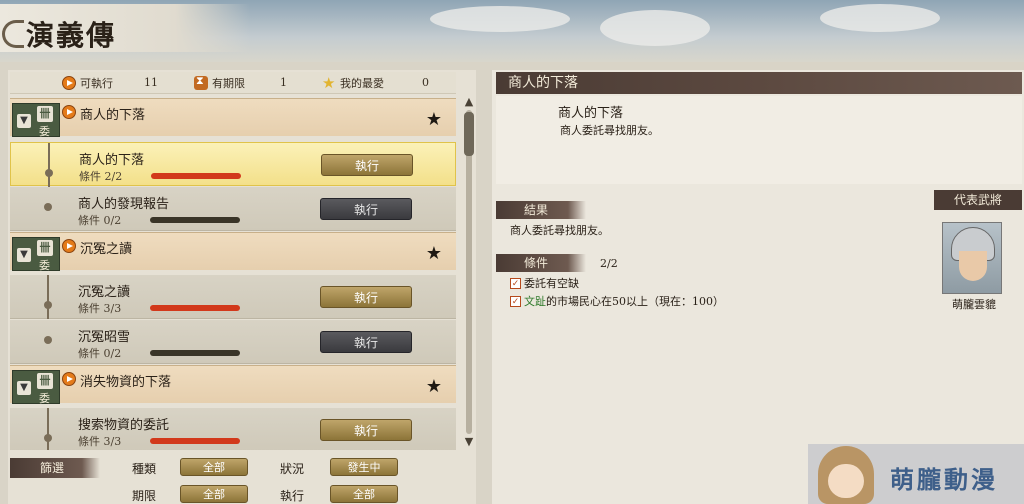 Image resolution: width=1024 pixels, height=504 pixels. Describe the element at coordinates (71, 35) in the screenshot. I see `page-title: 演義傳` at that location.